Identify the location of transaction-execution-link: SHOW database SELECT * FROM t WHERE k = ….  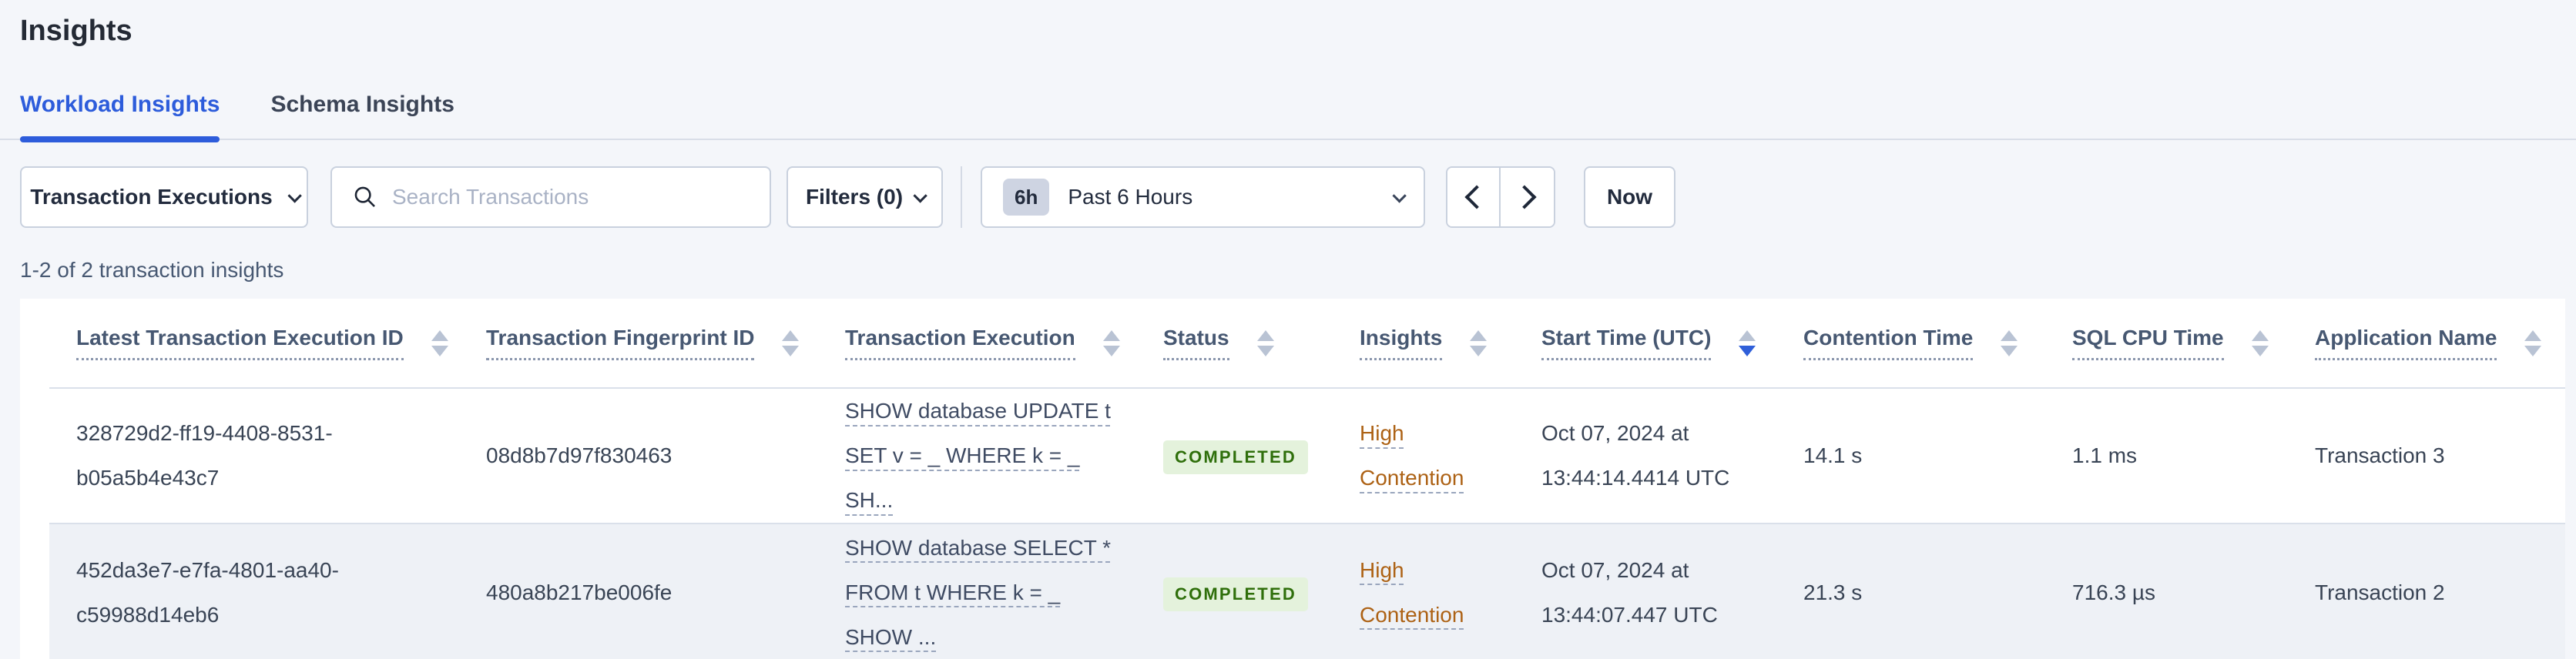
(978, 592).